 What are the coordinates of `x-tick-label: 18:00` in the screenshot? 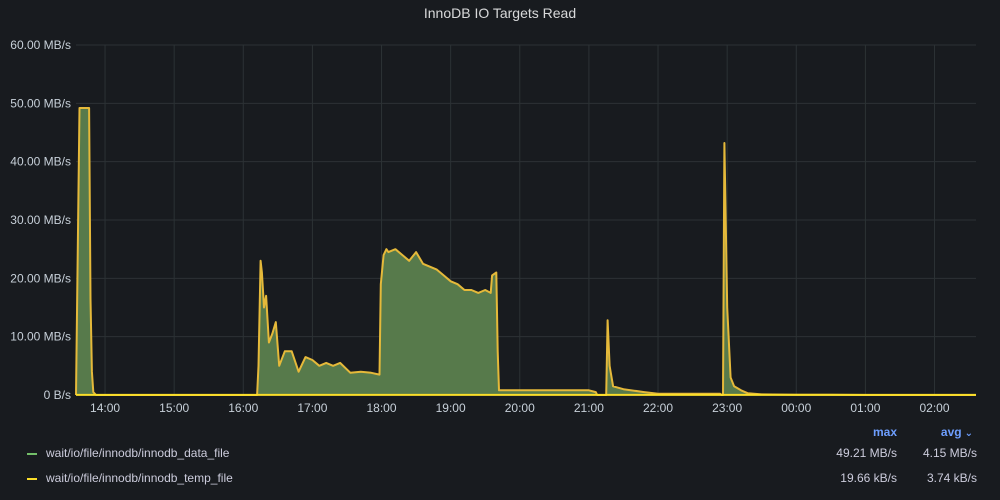 It's located at (382, 408).